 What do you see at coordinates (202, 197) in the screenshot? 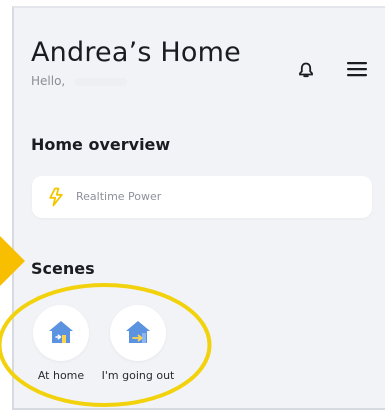
I see `realtime-power-card: Realtime Power` at bounding box center [202, 197].